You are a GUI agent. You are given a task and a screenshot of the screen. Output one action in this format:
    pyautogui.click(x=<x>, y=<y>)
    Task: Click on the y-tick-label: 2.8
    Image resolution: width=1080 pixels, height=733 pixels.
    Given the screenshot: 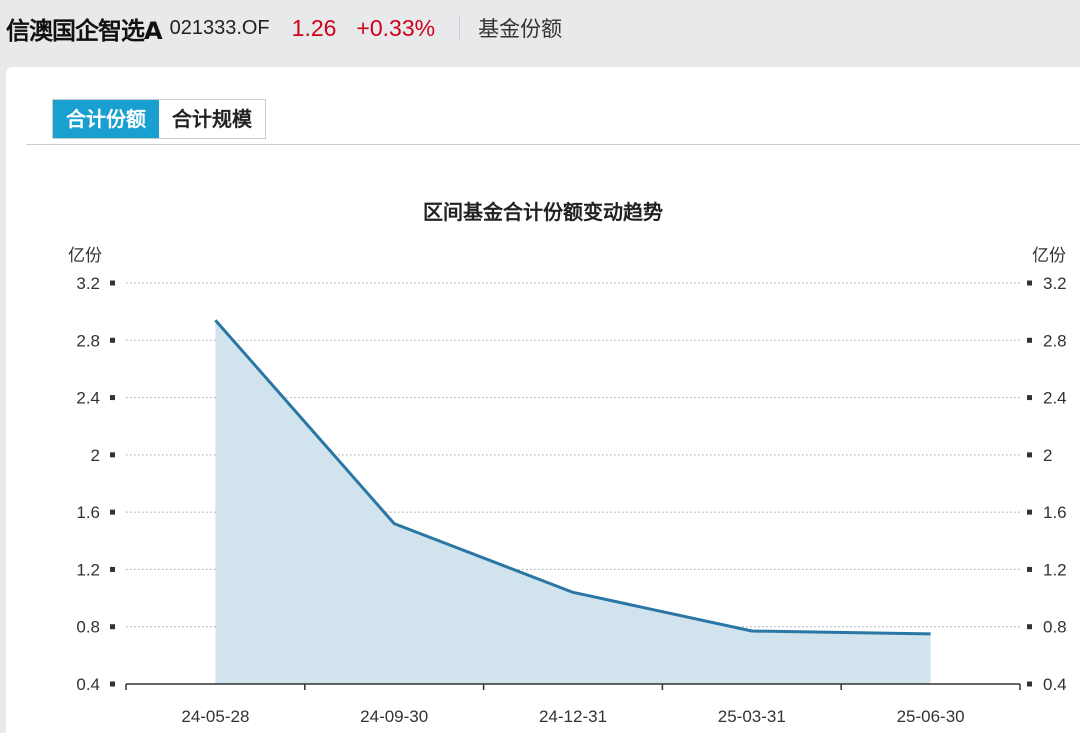 What is the action you would take?
    pyautogui.click(x=88, y=340)
    